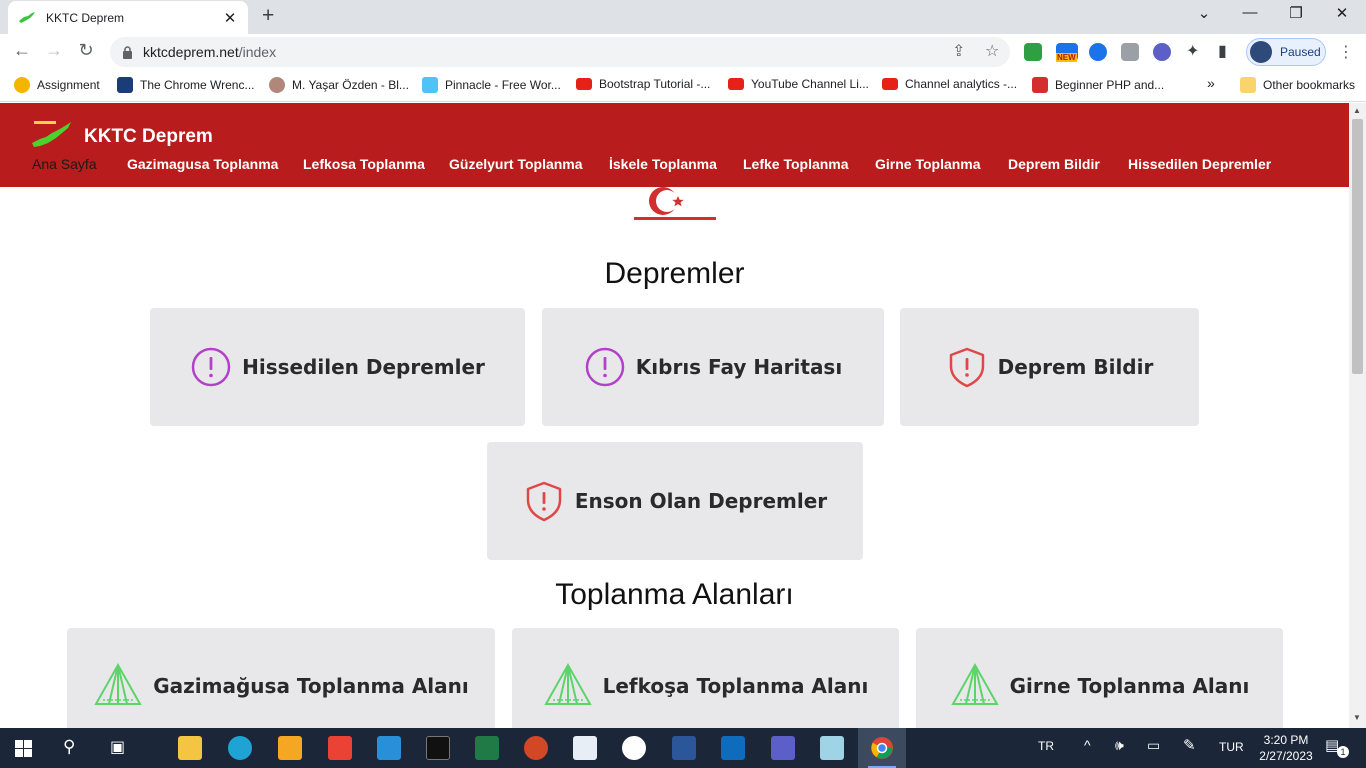  Describe the element at coordinates (148, 137) in the screenshot. I see `site-brand: KKTC Deprem` at that location.